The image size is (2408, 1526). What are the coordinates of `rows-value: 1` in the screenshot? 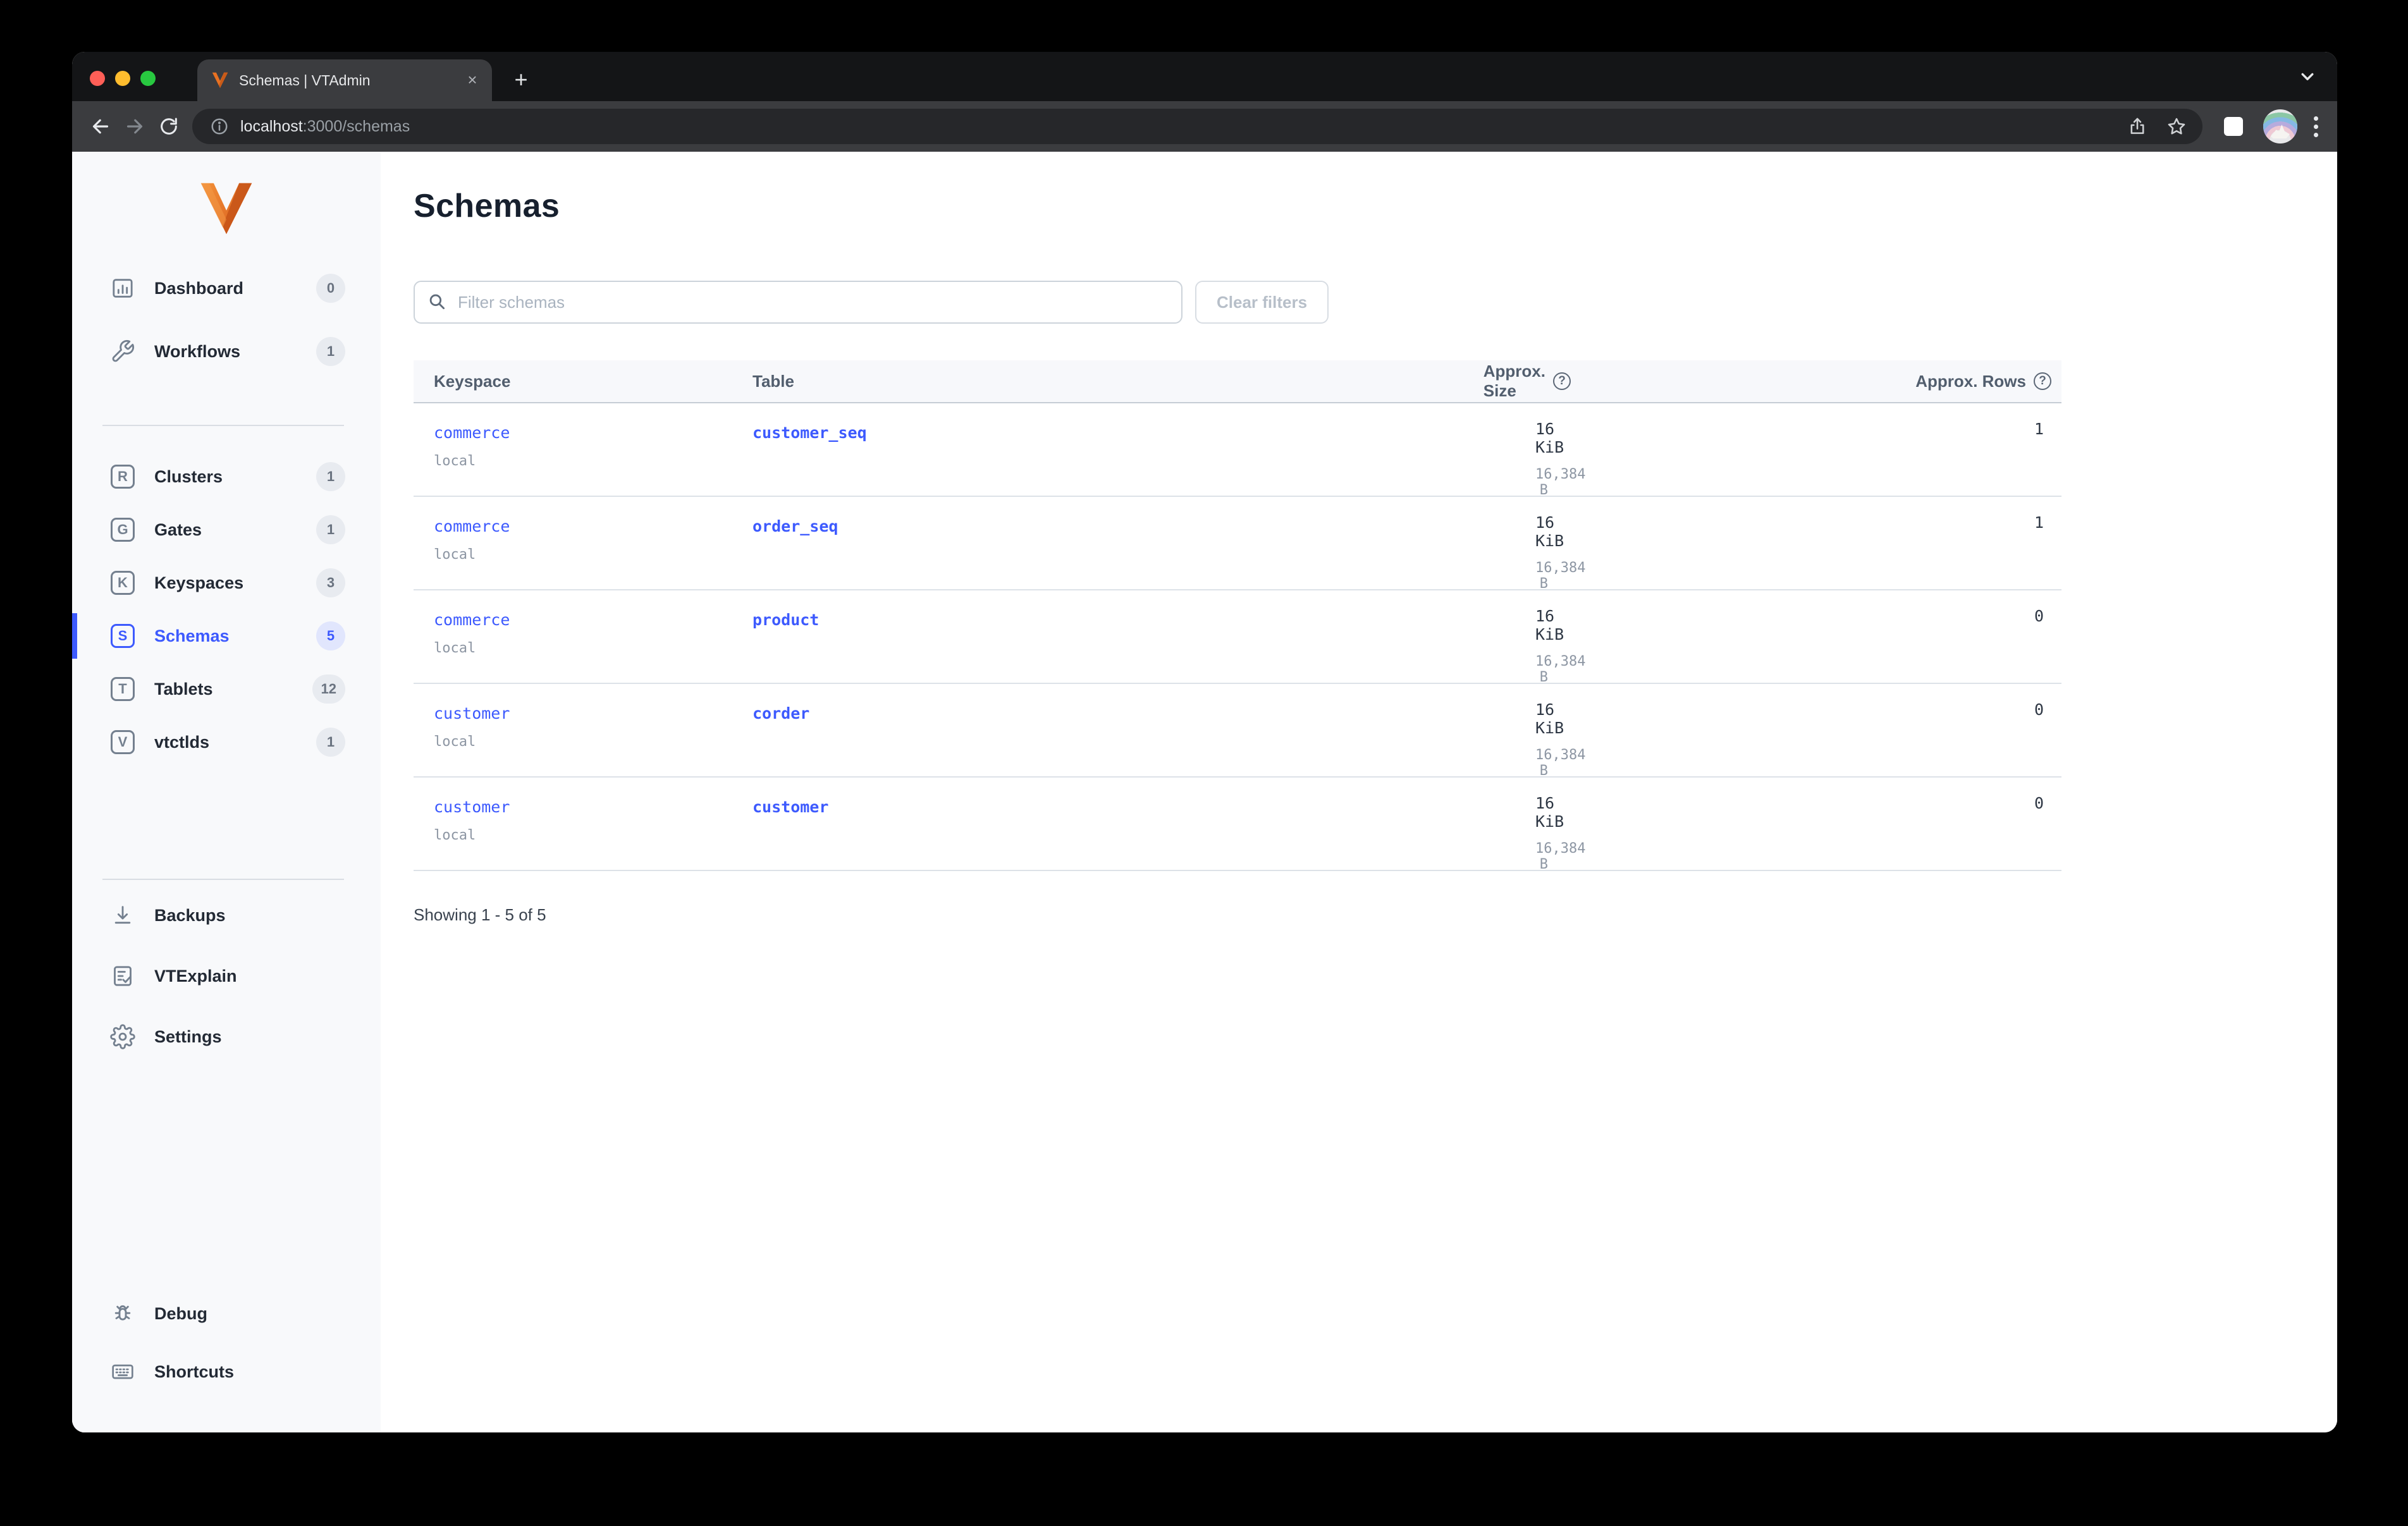 It's located at (2039, 429).